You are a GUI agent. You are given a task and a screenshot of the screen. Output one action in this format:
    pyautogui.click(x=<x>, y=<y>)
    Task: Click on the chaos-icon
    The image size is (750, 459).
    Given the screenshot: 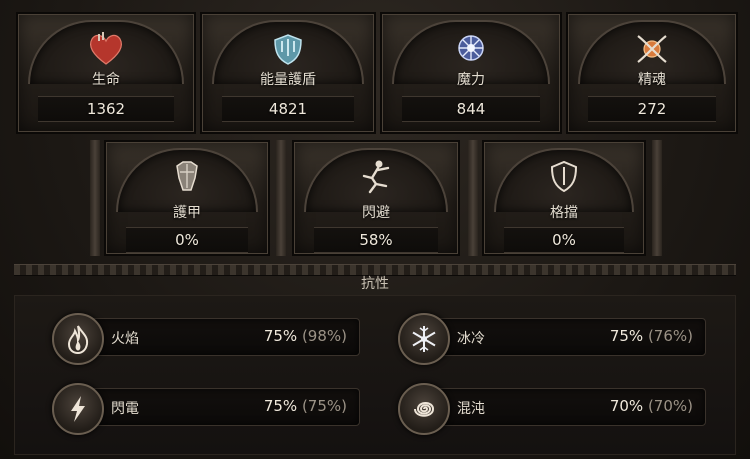 What is the action you would take?
    pyautogui.click(x=424, y=409)
    